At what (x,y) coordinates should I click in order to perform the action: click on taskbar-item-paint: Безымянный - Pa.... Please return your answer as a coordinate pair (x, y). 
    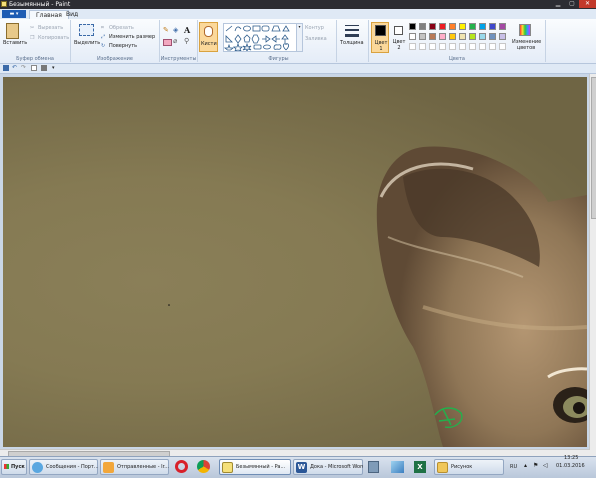
    Looking at the image, I should click on (255, 467).